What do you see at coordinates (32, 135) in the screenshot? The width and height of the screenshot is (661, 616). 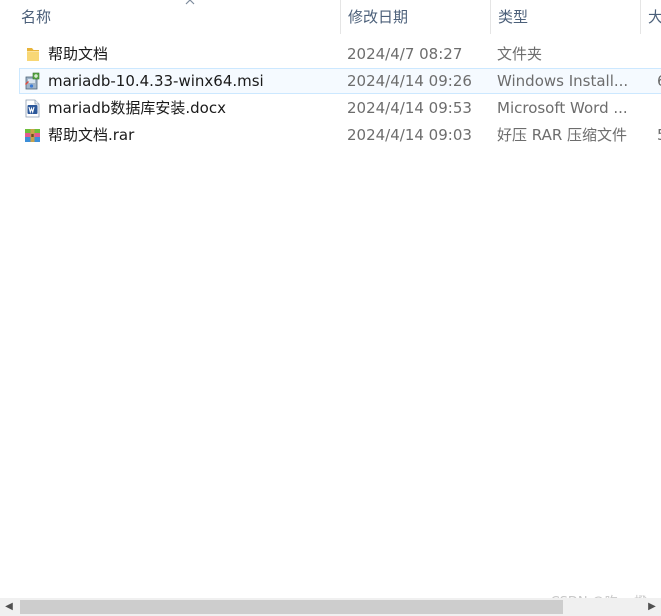 I see `rar-archive-icon` at bounding box center [32, 135].